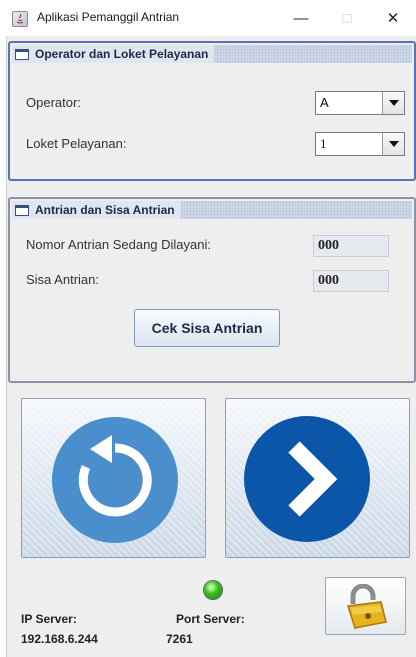 Image resolution: width=416 pixels, height=657 pixels. What do you see at coordinates (207, 328) in the screenshot?
I see `check-remaining-button: Cek Sisa Antrian` at bounding box center [207, 328].